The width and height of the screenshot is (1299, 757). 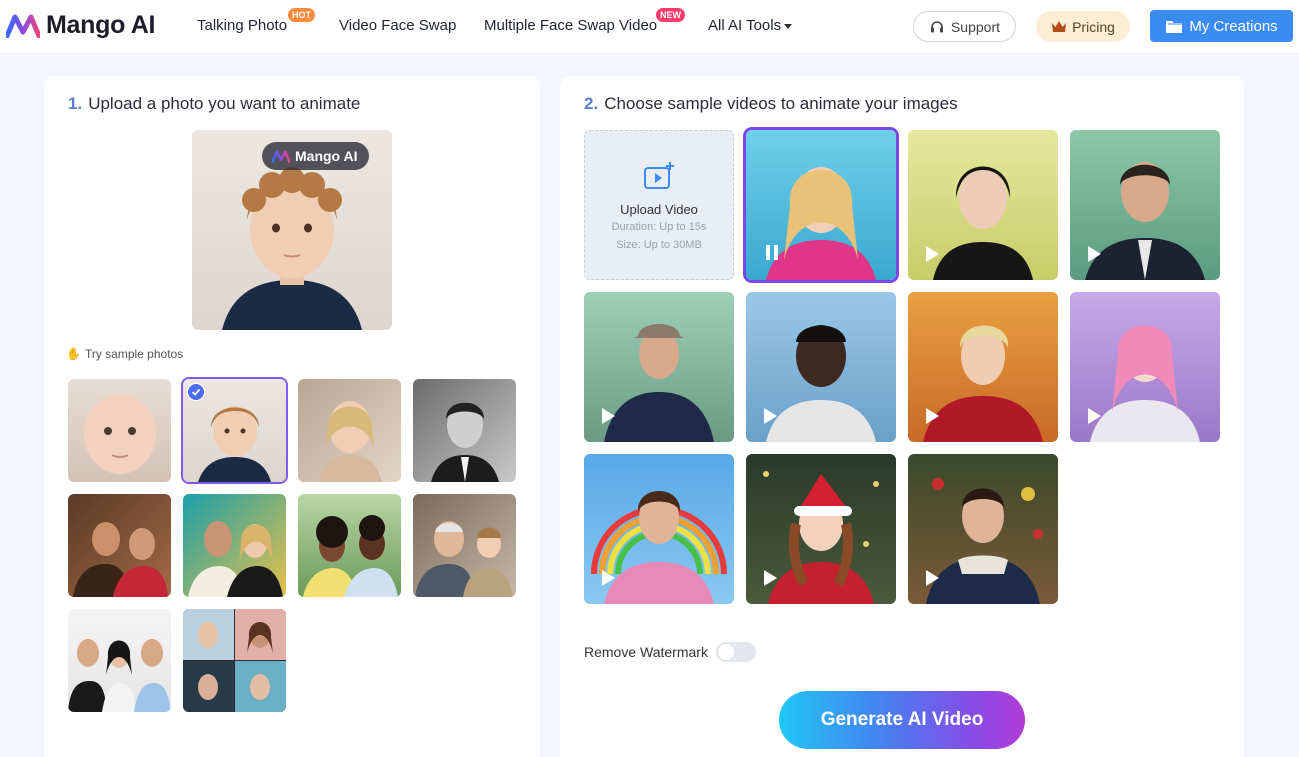 I want to click on remove-watermark-row: Remove Watermark, so click(x=670, y=652).